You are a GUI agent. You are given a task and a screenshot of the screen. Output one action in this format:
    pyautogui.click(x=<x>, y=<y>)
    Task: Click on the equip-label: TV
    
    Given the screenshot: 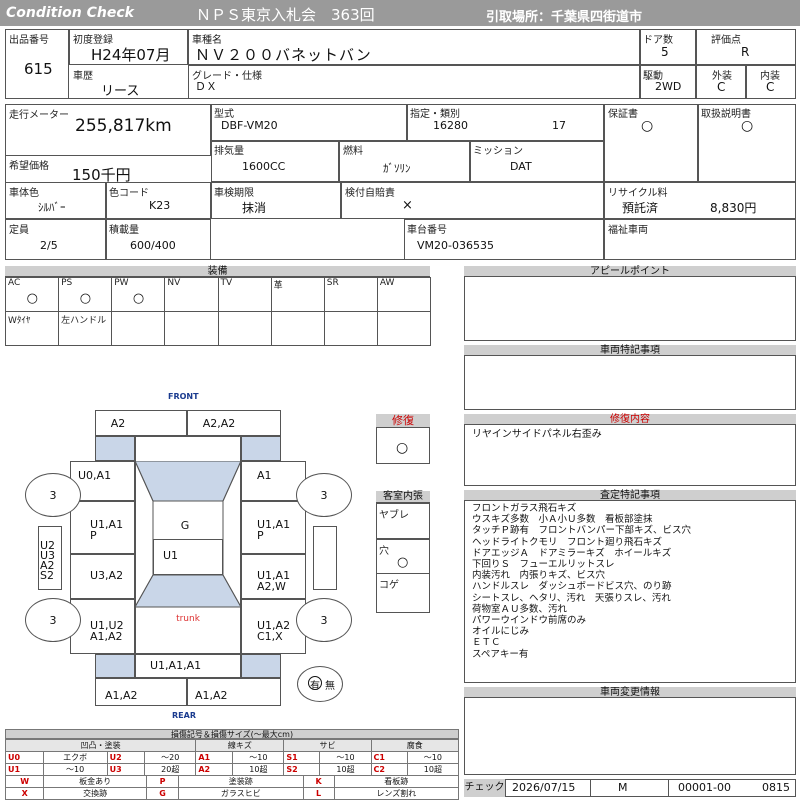 What is the action you would take?
    pyautogui.click(x=226, y=283)
    